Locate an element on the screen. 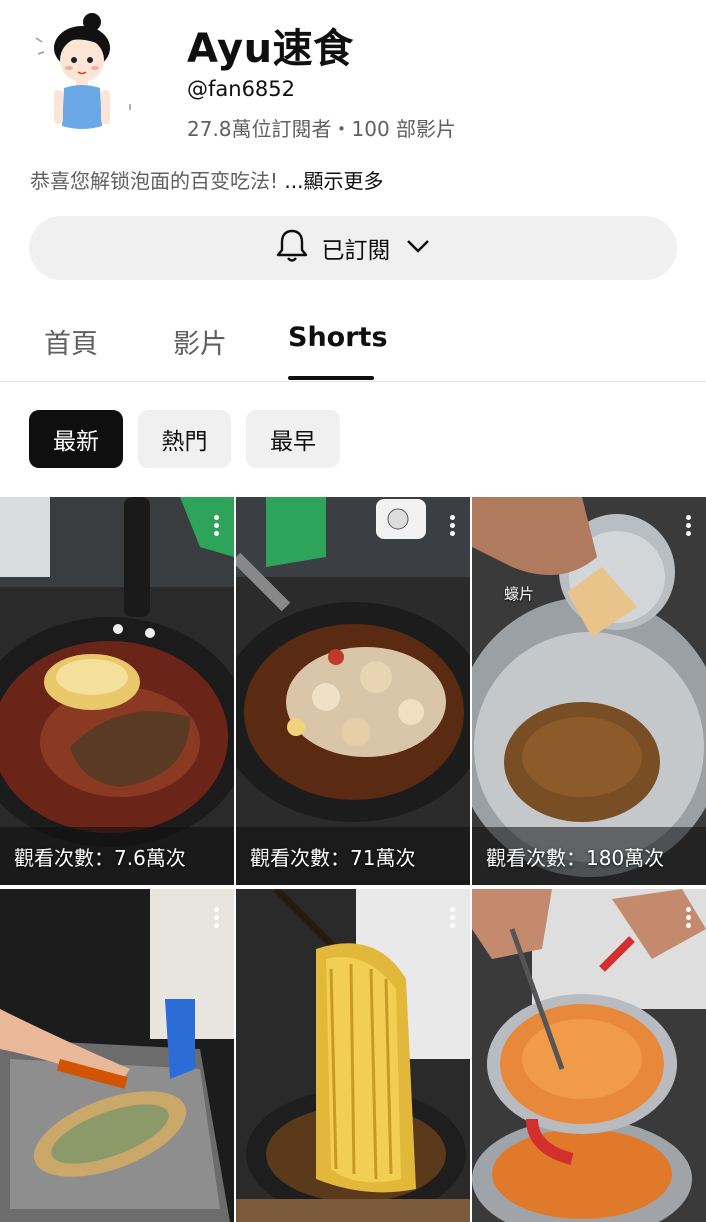 Image resolution: width=706 pixels, height=1222 pixels. channel-avatar is located at coordinates (83, 75).